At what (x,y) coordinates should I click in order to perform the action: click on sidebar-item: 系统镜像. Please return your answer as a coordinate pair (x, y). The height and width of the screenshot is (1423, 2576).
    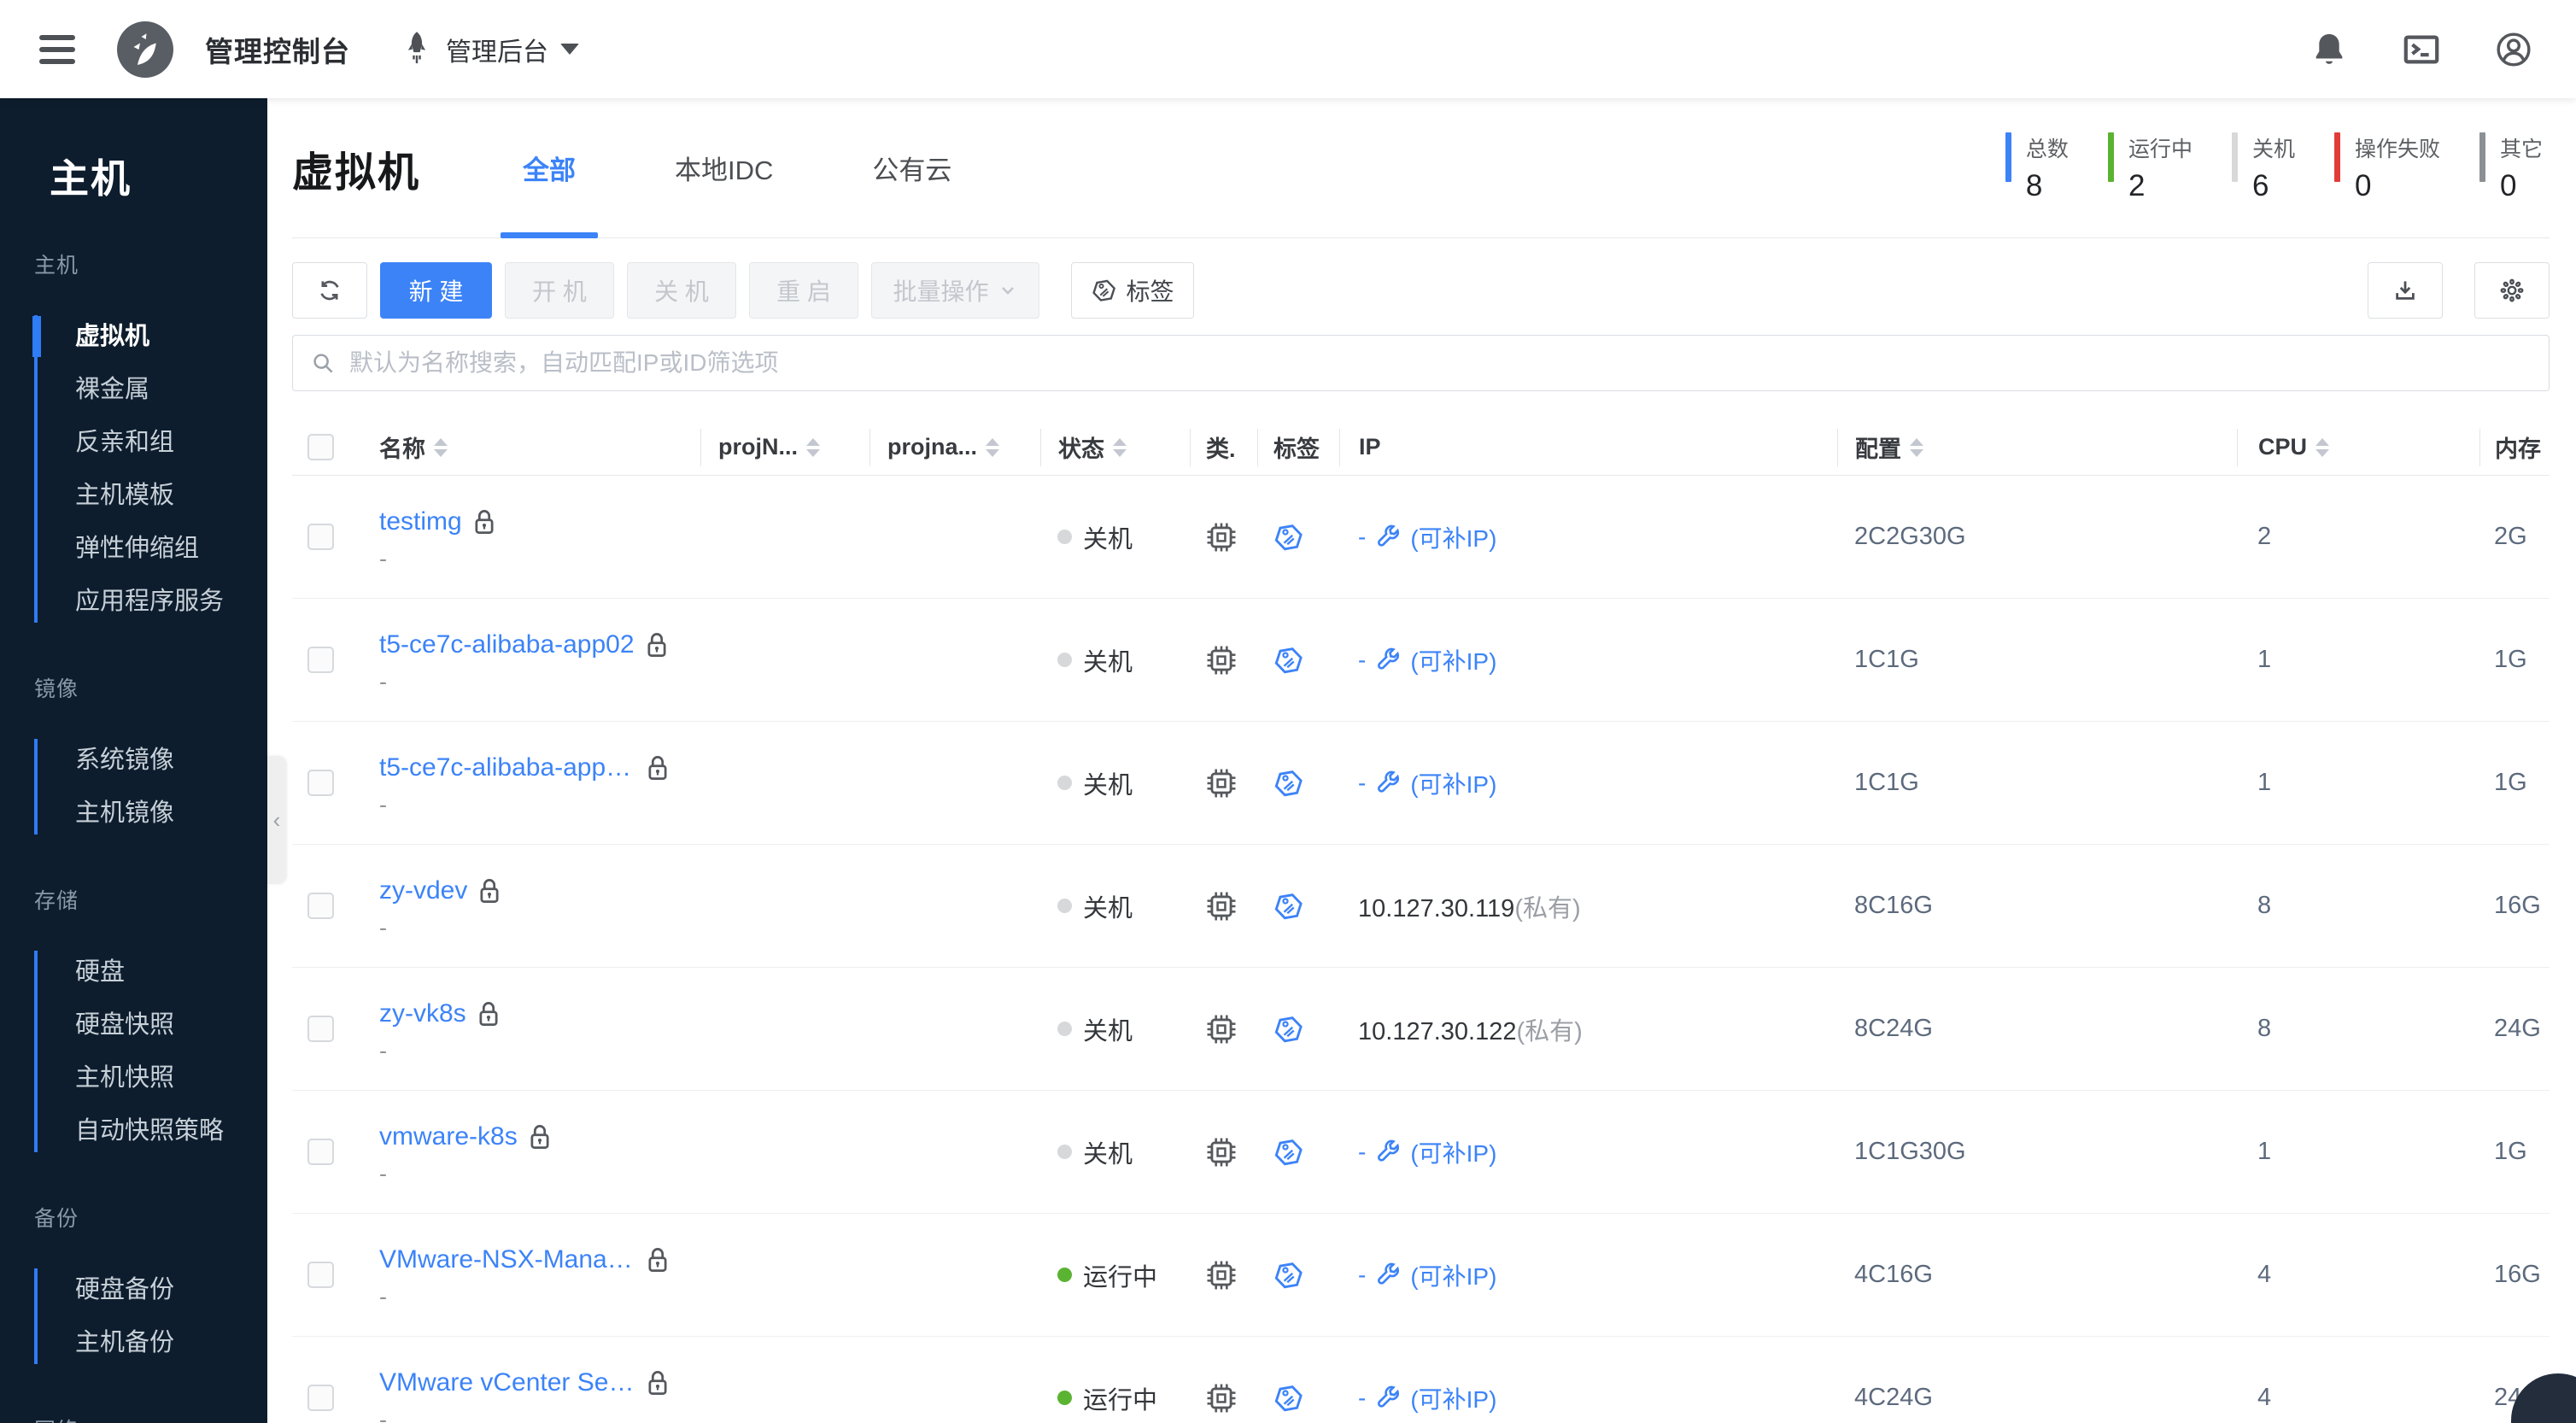
    Looking at the image, I should click on (171, 760).